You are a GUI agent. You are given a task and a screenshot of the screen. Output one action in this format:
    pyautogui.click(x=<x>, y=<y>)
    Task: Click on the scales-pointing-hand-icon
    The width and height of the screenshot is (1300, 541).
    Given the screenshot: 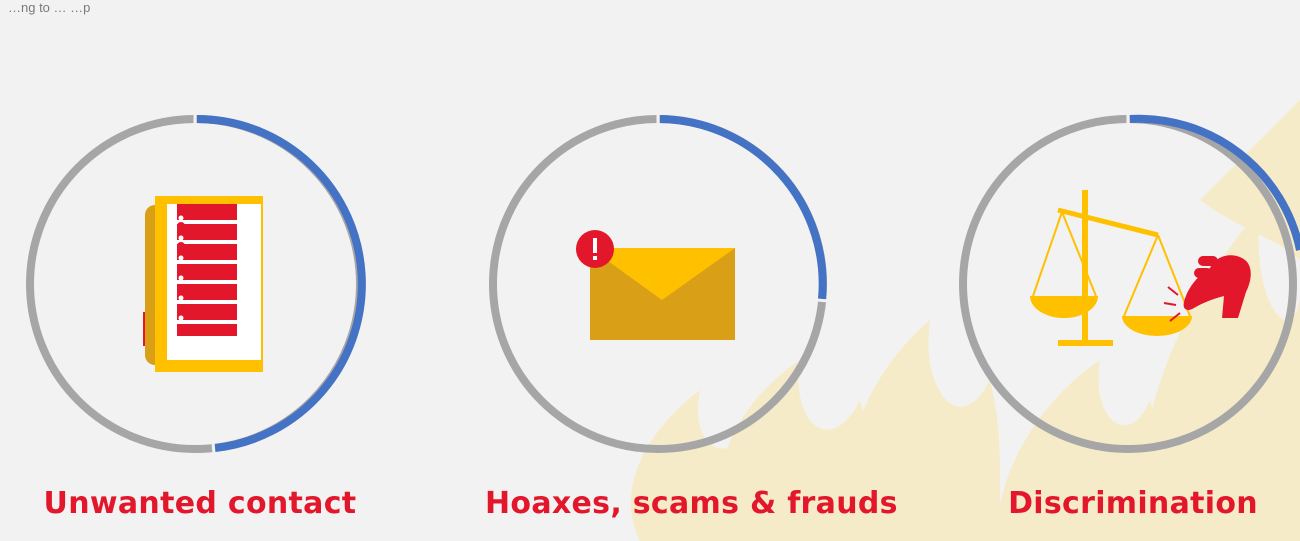 What is the action you would take?
    pyautogui.click(x=1140, y=268)
    